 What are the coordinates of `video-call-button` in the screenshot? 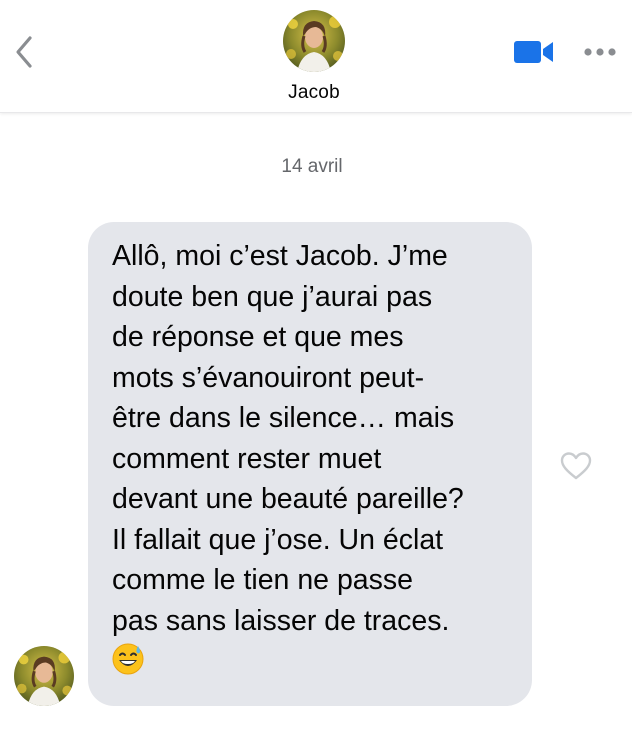 It's located at (534, 52).